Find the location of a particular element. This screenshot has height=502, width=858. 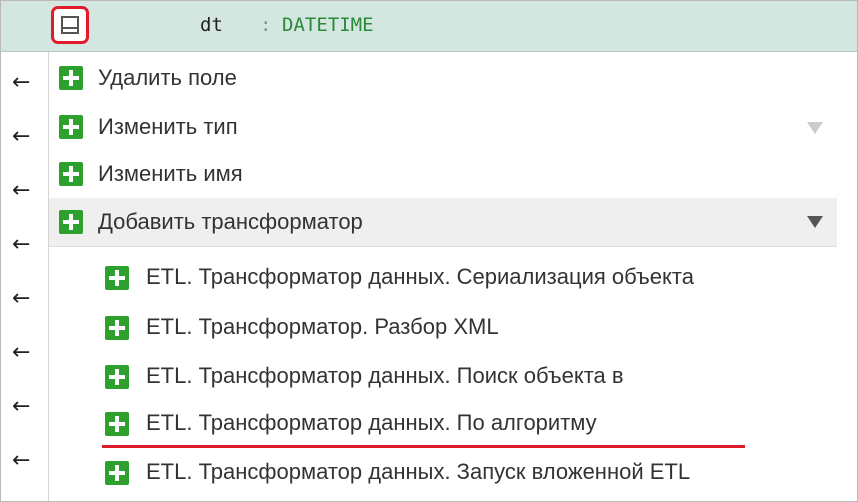

menu-item-change-type: Изменить тип is located at coordinates (443, 126).